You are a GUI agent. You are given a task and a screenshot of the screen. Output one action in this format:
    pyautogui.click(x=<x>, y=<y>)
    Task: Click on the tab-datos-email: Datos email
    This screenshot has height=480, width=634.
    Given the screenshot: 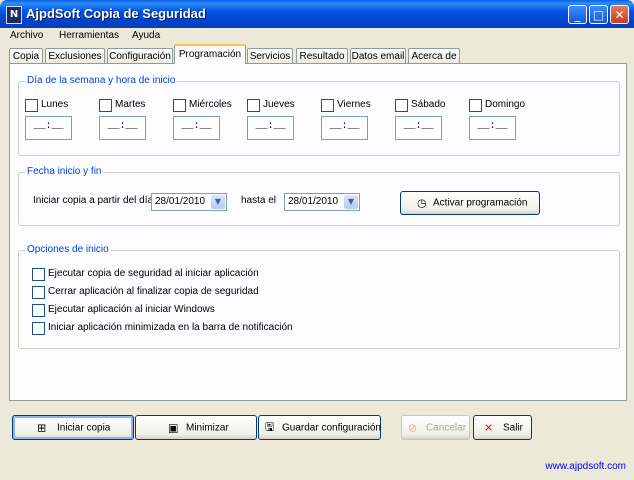 What is the action you would take?
    pyautogui.click(x=378, y=55)
    